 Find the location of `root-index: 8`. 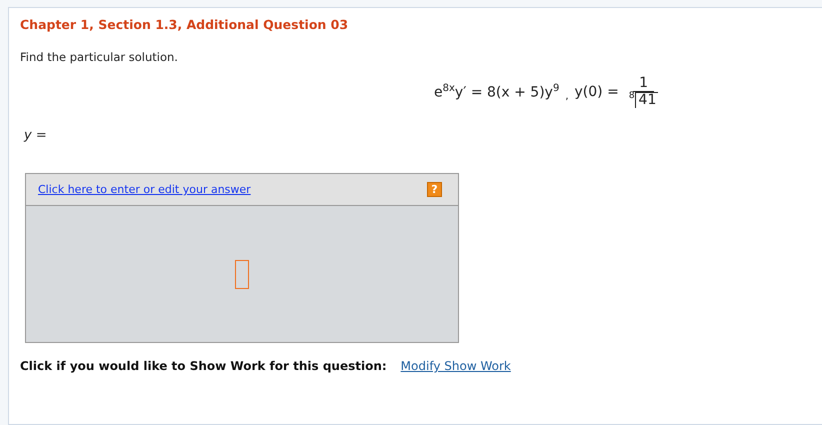

root-index: 8 is located at coordinates (631, 96).